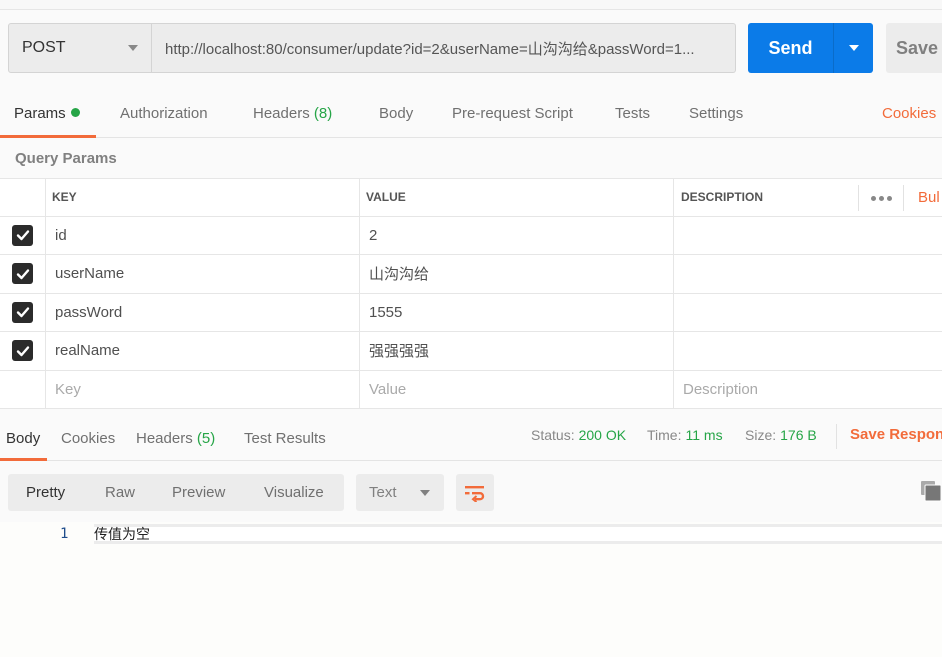 The image size is (942, 657). What do you see at coordinates (203, 235) in the screenshot?
I see `param-key: id` at bounding box center [203, 235].